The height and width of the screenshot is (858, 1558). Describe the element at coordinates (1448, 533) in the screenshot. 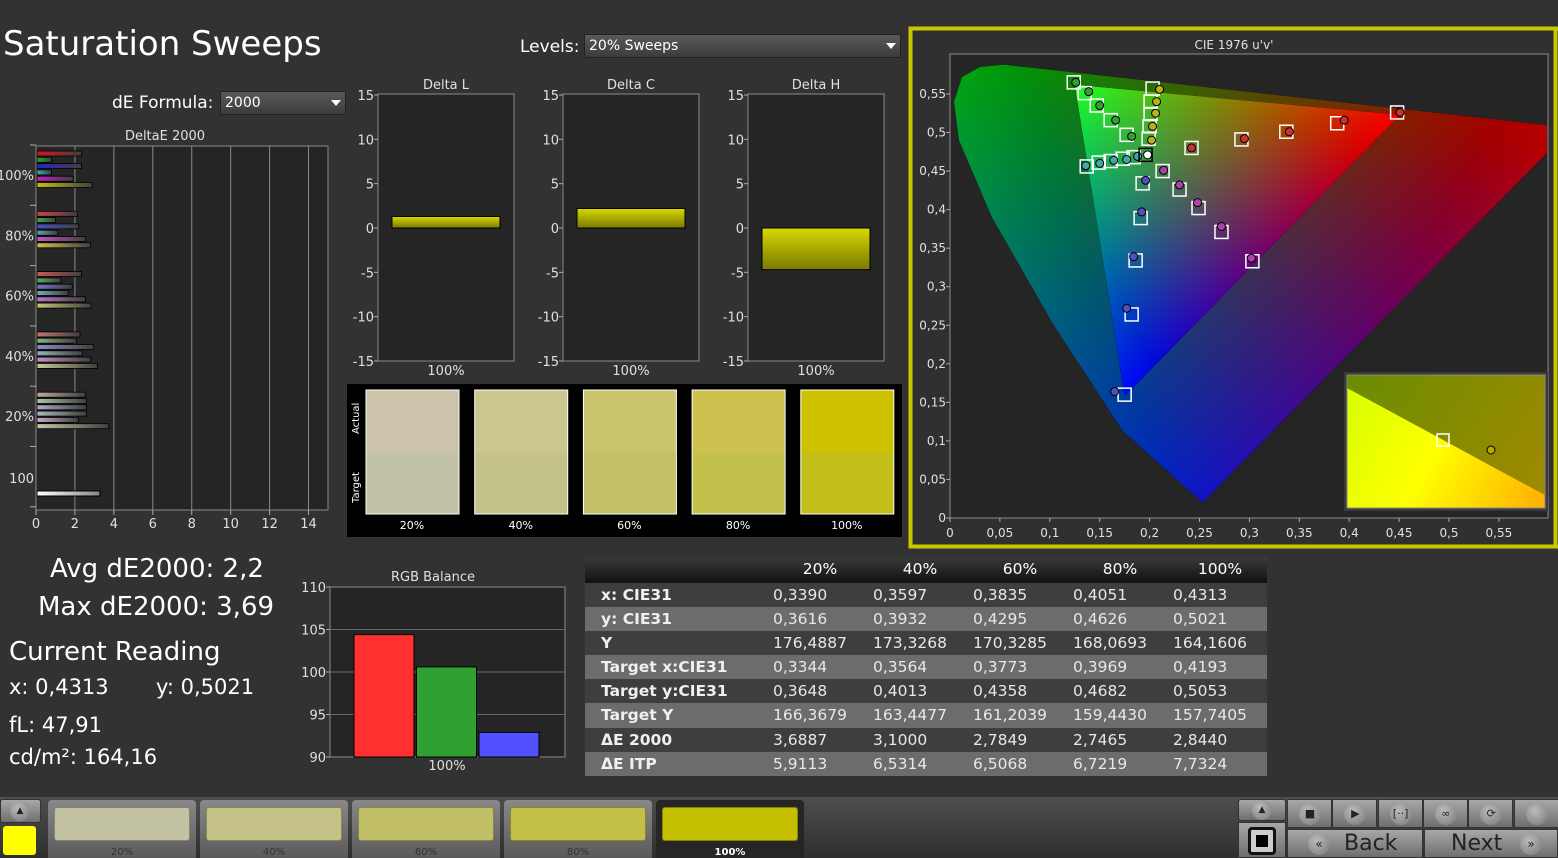

I see `x-tick-label: 0,5` at that location.